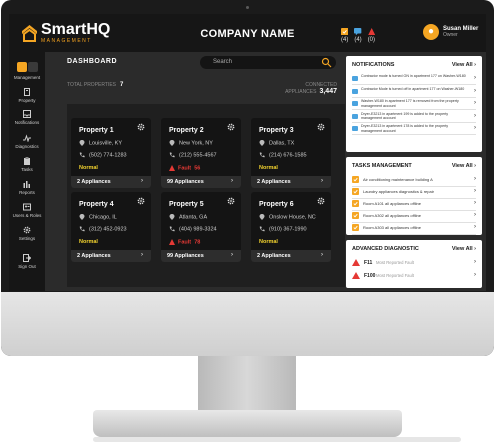 The image size is (495, 445). What do you see at coordinates (247, 34) in the screenshot?
I see `company-name: COMPANY NAME` at bounding box center [247, 34].